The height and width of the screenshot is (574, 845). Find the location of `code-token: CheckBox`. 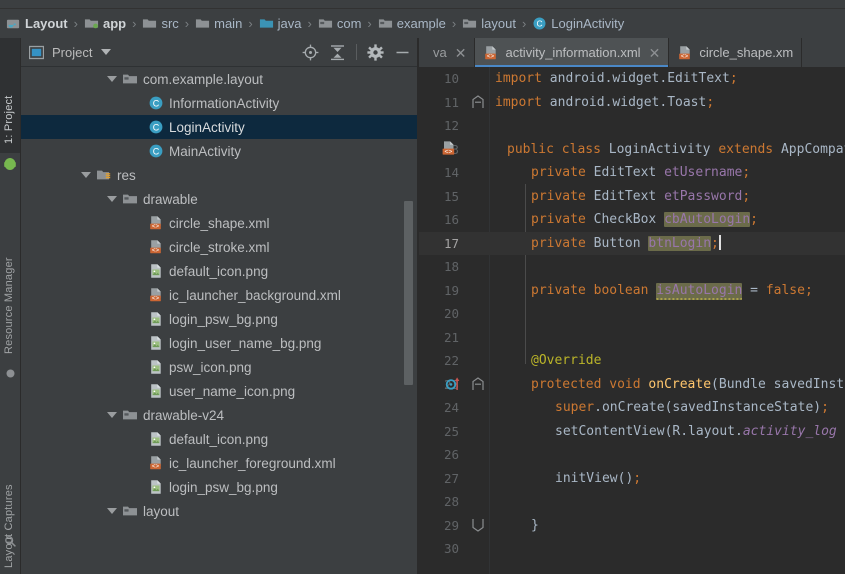

code-token: CheckBox is located at coordinates (629, 220).